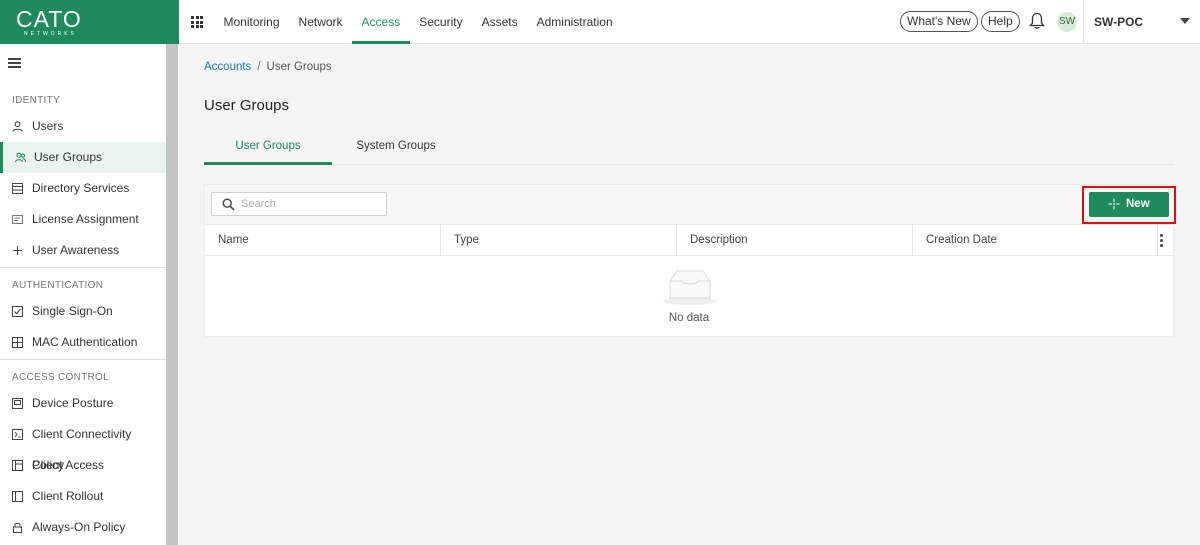 Image resolution: width=1200 pixels, height=545 pixels. I want to click on logo-subtext: NETWORKS, so click(50, 34).